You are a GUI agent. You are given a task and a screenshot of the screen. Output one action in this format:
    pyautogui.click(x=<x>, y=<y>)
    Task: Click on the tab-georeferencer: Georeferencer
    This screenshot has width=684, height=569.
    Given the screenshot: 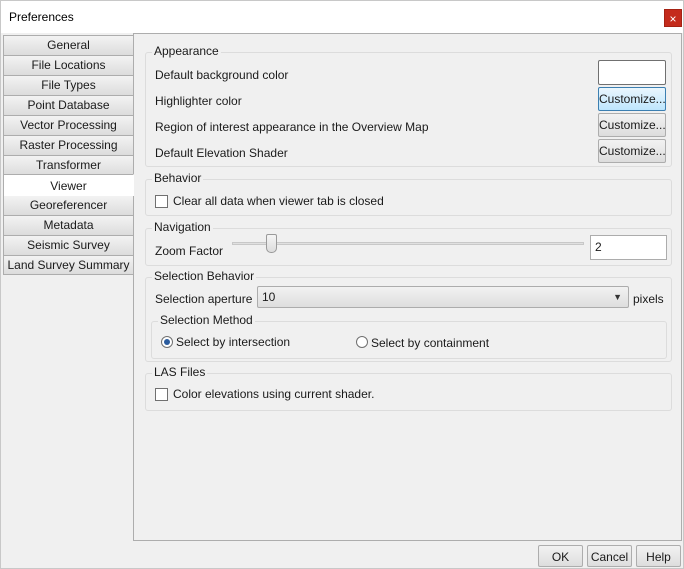 What is the action you would take?
    pyautogui.click(x=68, y=205)
    